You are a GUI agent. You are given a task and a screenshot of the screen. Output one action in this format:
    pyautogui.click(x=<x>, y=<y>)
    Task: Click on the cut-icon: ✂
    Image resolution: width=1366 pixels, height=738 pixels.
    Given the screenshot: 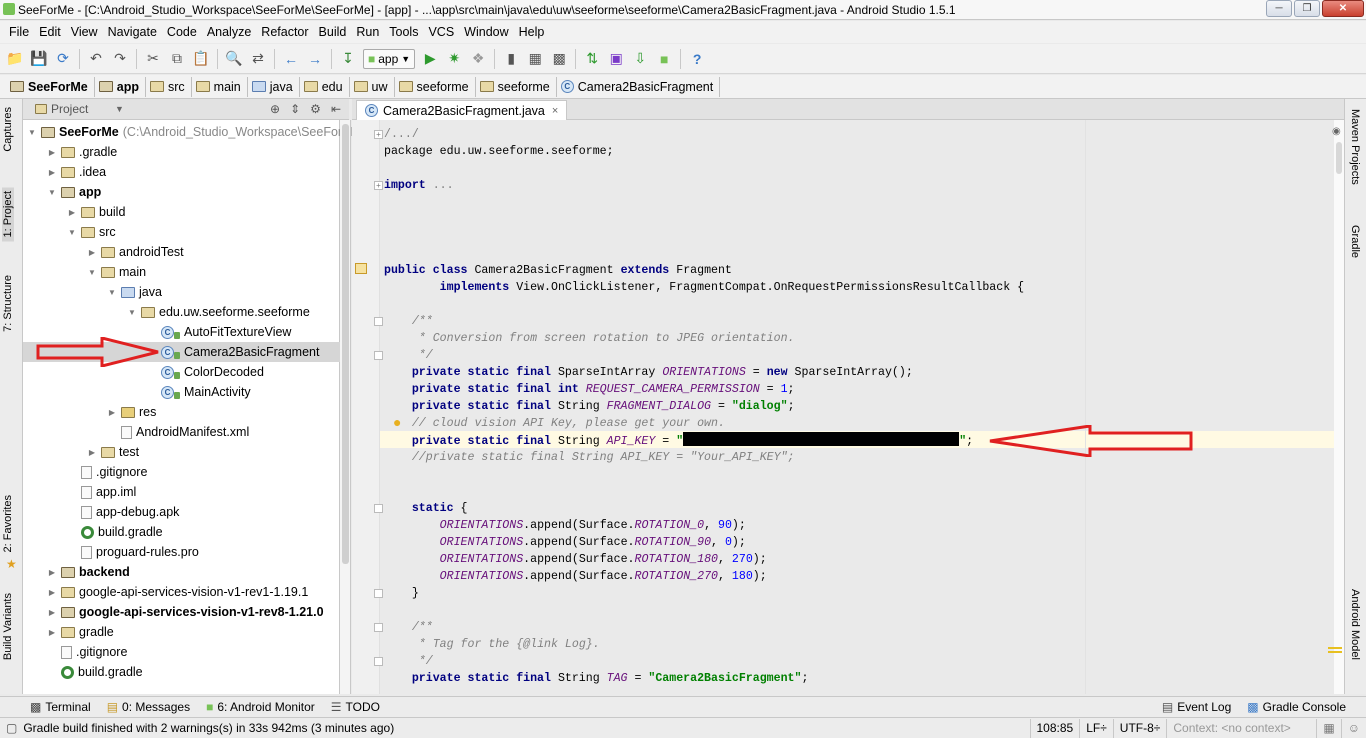 What is the action you would take?
    pyautogui.click(x=153, y=59)
    